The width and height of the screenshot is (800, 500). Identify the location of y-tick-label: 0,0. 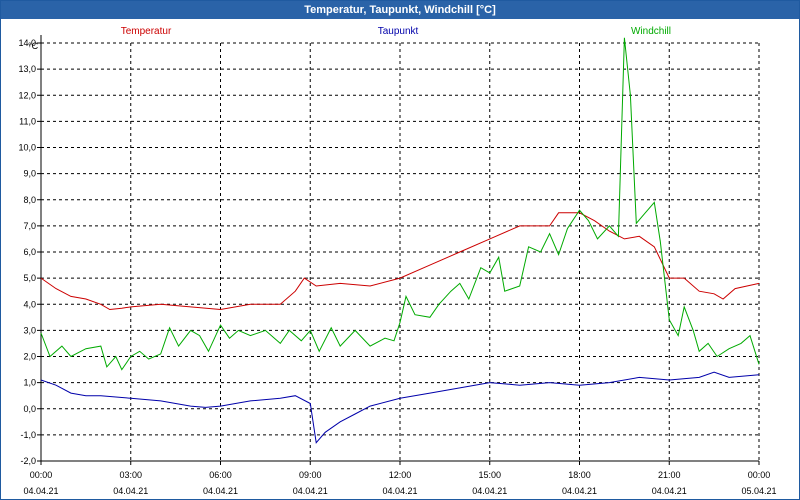
(29, 409).